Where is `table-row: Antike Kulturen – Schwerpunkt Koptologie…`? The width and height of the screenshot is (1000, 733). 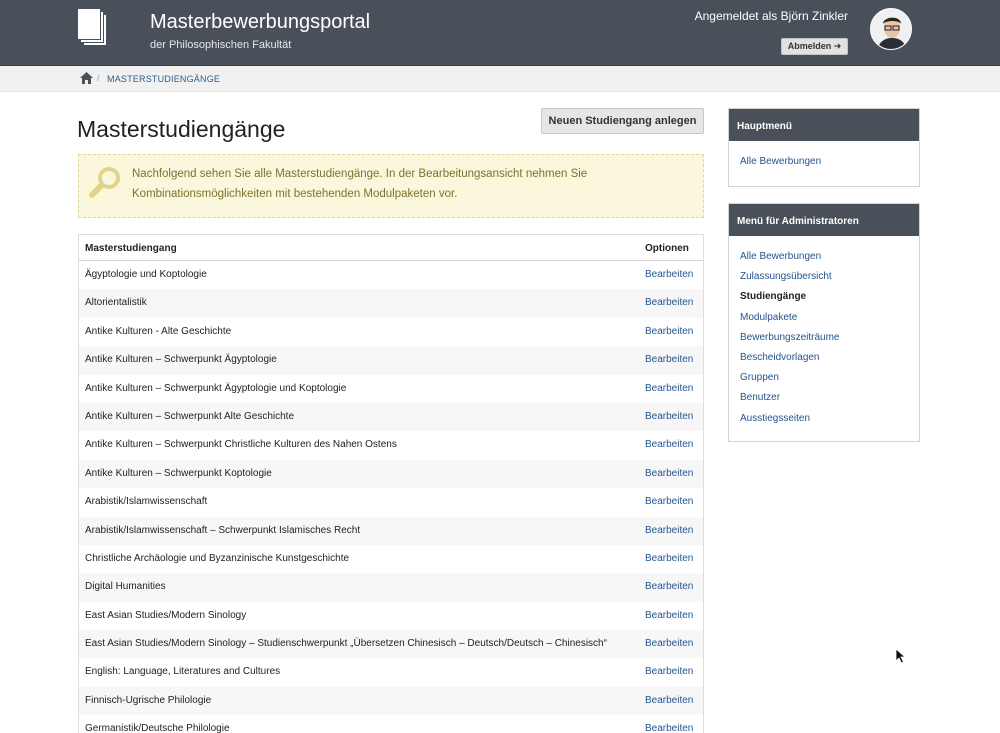 table-row: Antike Kulturen – Schwerpunkt Koptologie… is located at coordinates (391, 474).